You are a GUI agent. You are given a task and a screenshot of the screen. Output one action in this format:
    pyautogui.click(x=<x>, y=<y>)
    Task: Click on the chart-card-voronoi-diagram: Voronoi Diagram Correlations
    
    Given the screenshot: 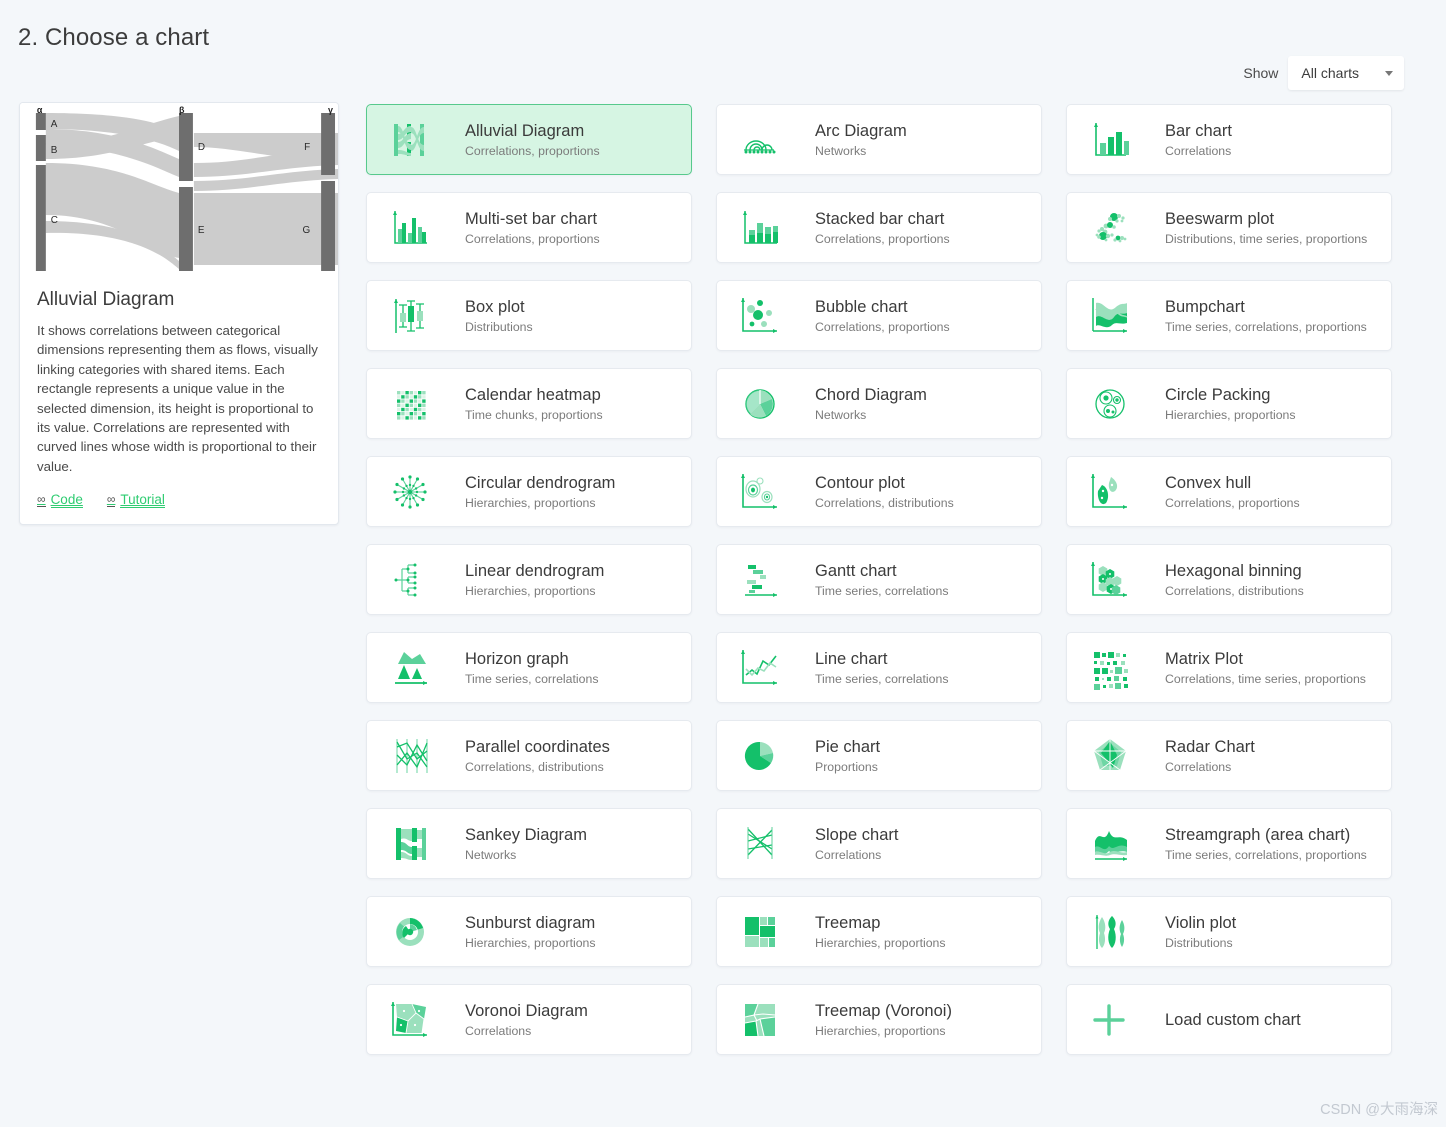 What is the action you would take?
    pyautogui.click(x=529, y=1019)
    